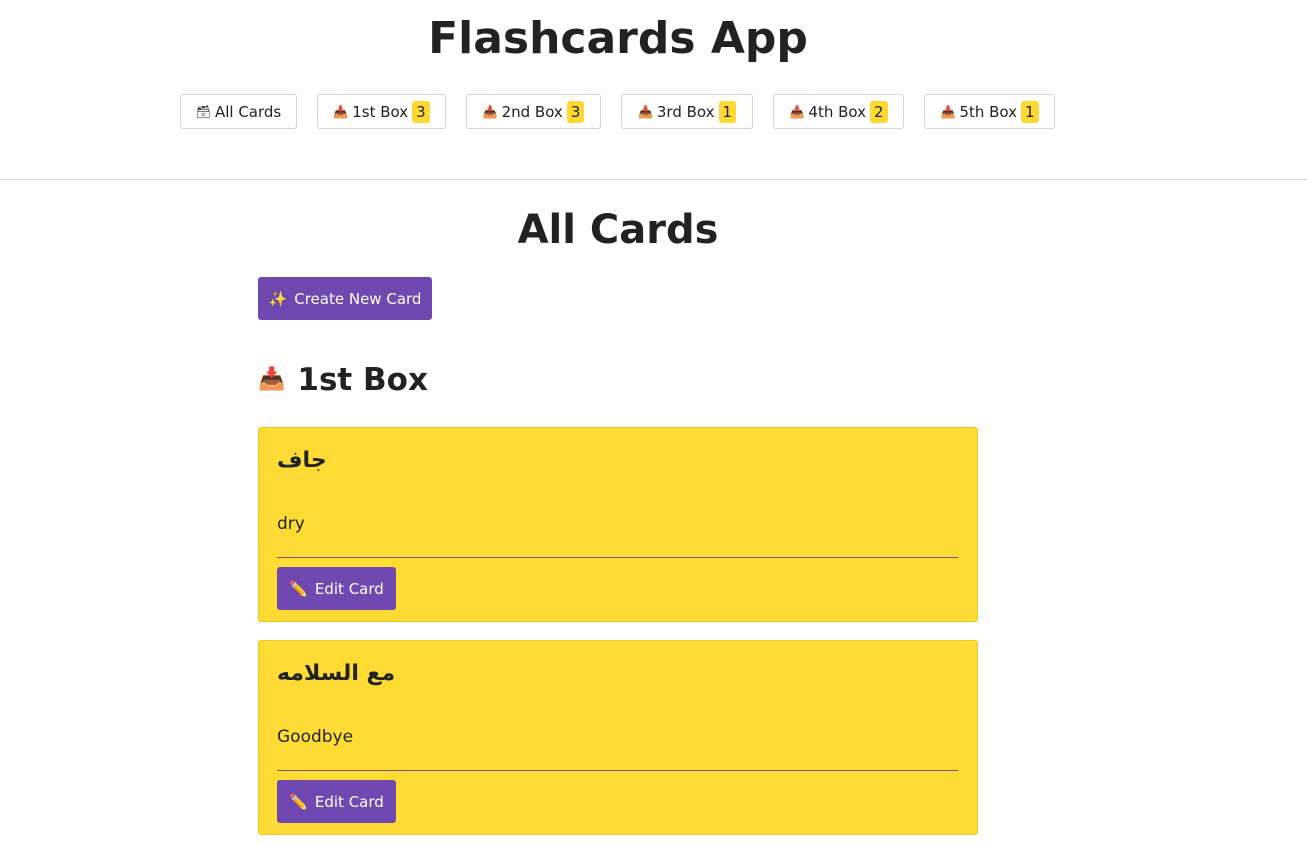 The image size is (1307, 846). I want to click on nav-box-5-button: 📥 5th Box 1, so click(989, 111).